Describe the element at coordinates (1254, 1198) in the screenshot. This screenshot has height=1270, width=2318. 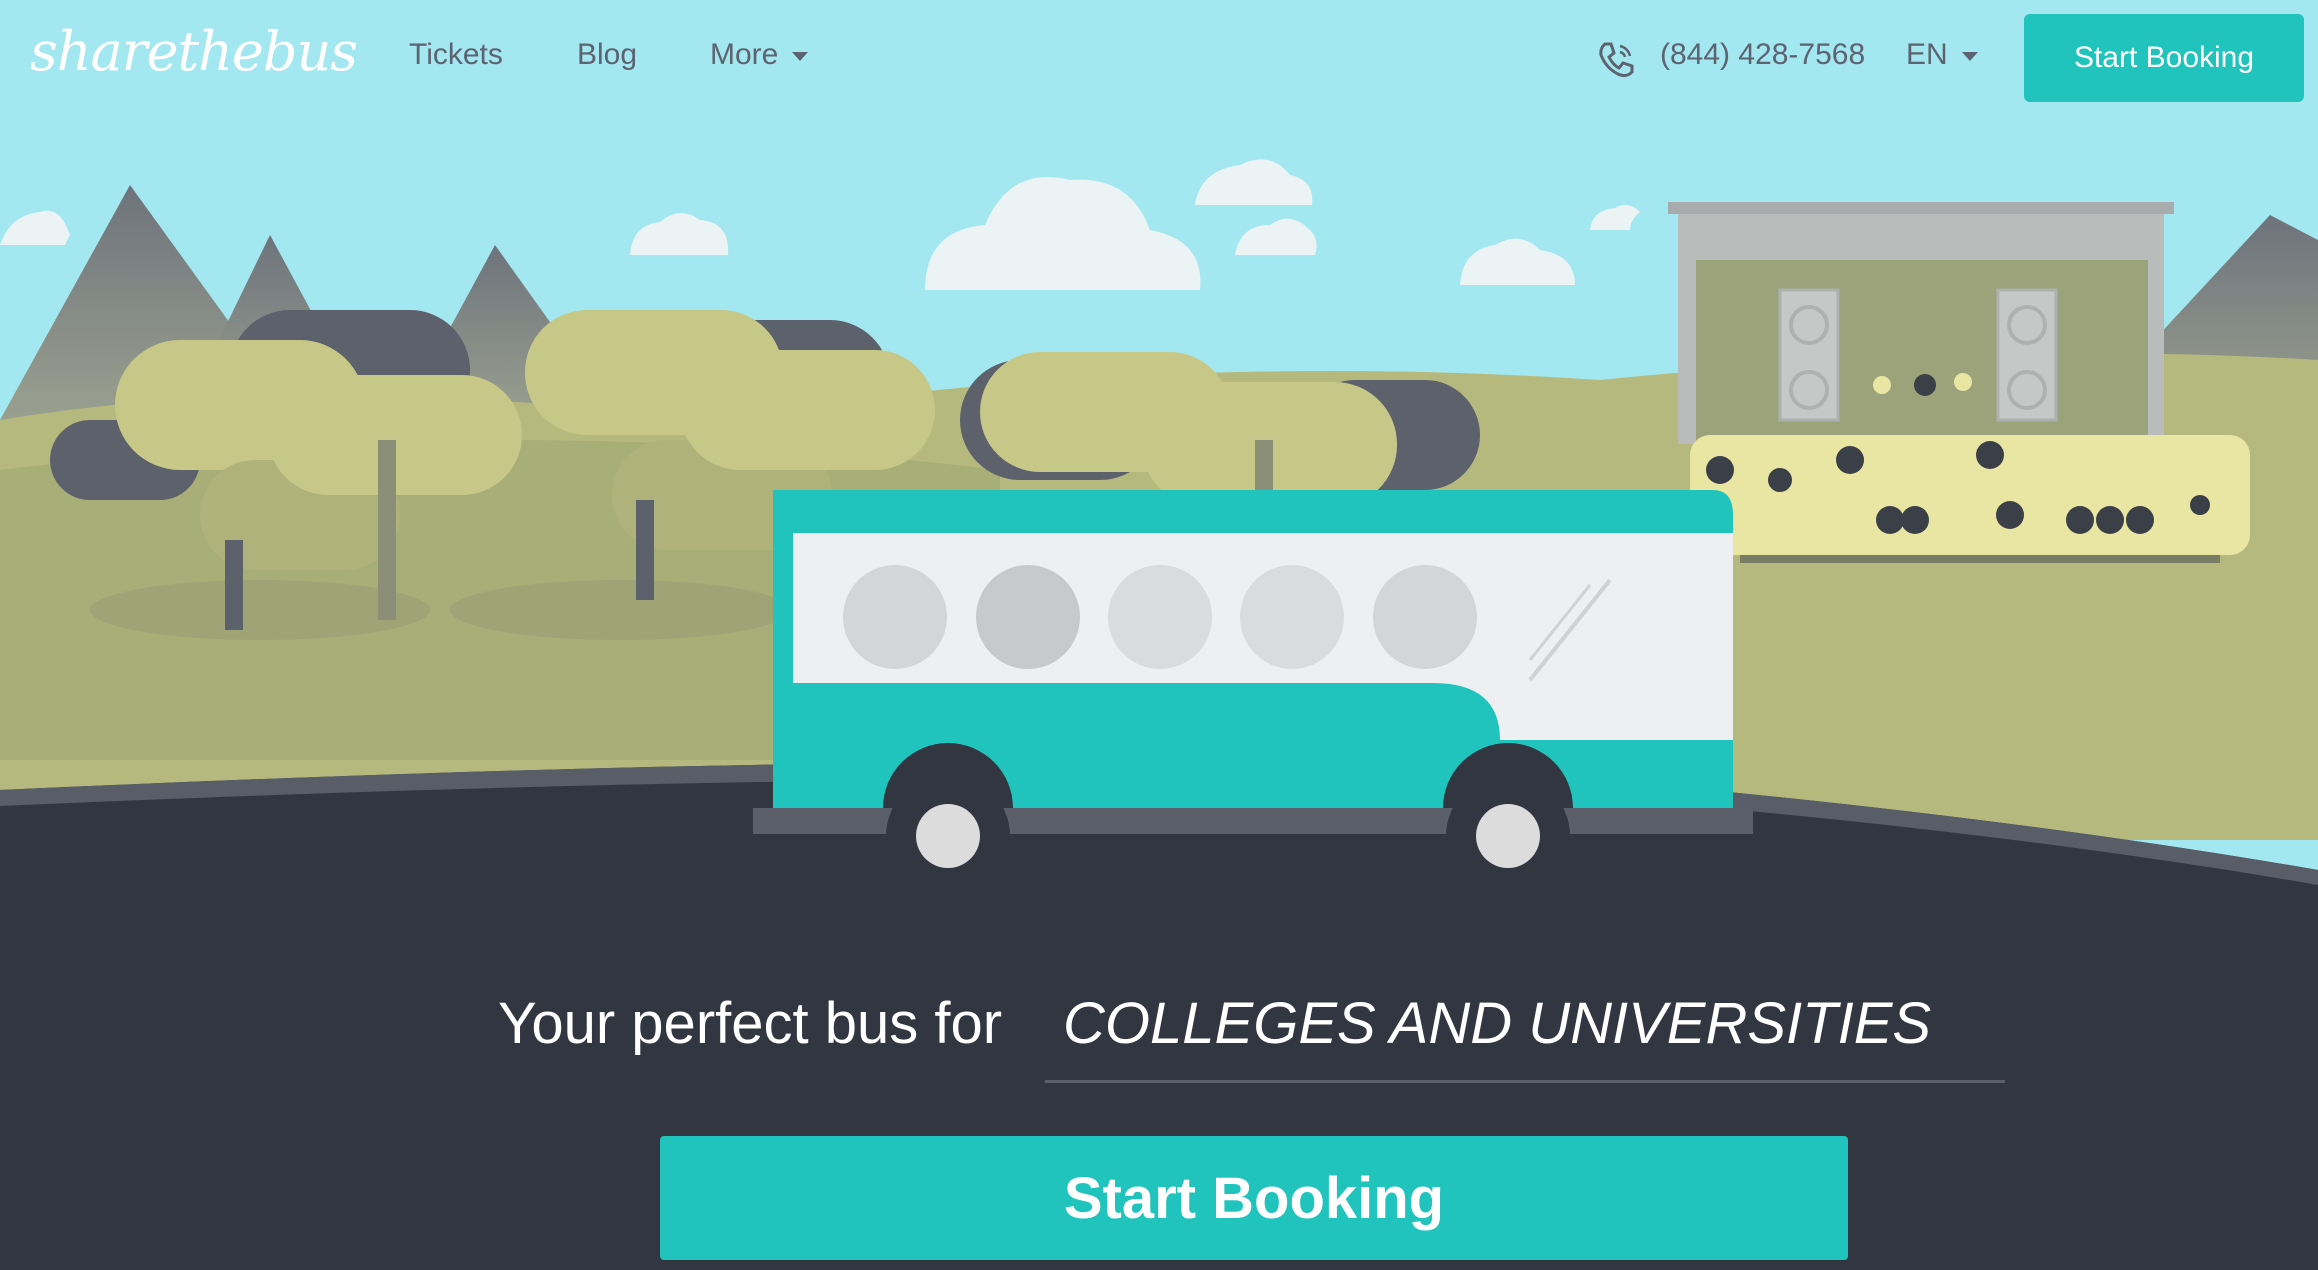
I see `start-booking-button: Start Booking` at that location.